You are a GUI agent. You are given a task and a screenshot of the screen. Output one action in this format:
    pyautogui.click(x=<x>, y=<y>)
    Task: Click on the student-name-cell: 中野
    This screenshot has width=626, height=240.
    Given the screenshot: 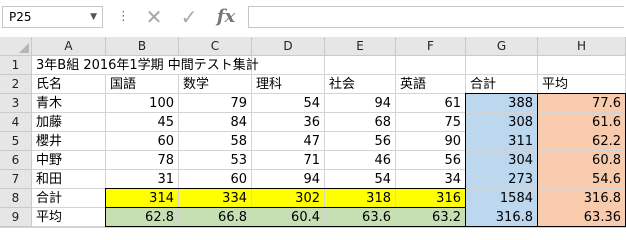 What is the action you would take?
    pyautogui.click(x=69, y=160)
    